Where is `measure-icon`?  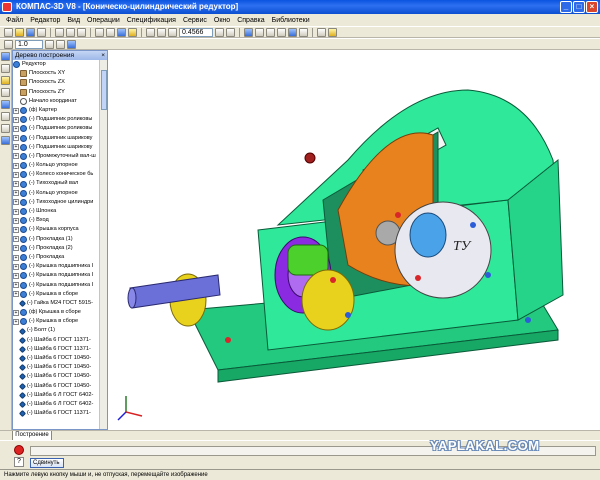
measure-icon is located at coordinates (5, 104).